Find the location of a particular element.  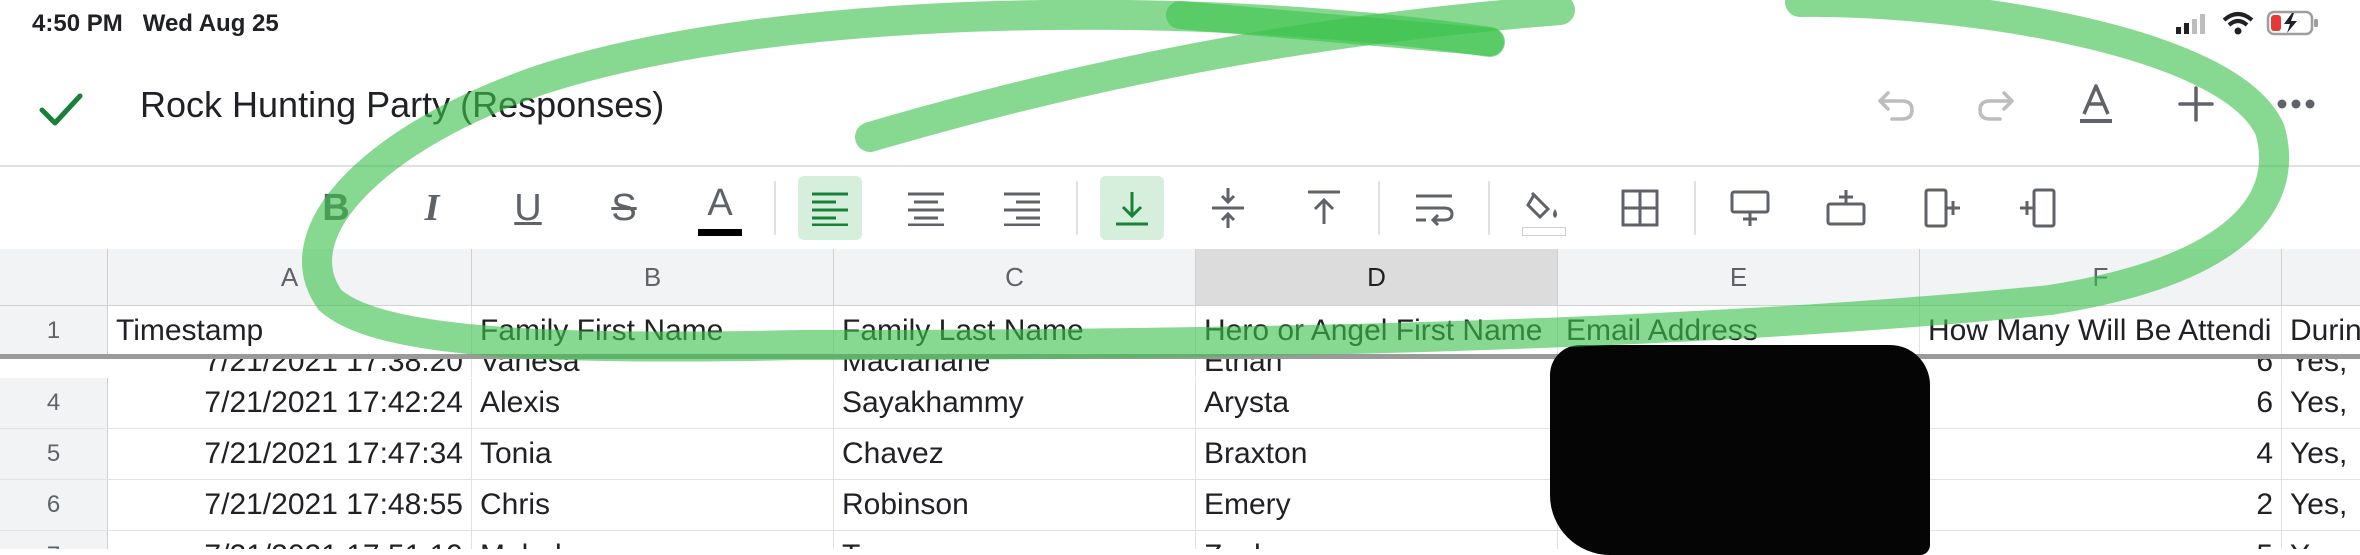

fill-color-button is located at coordinates (1544, 208).